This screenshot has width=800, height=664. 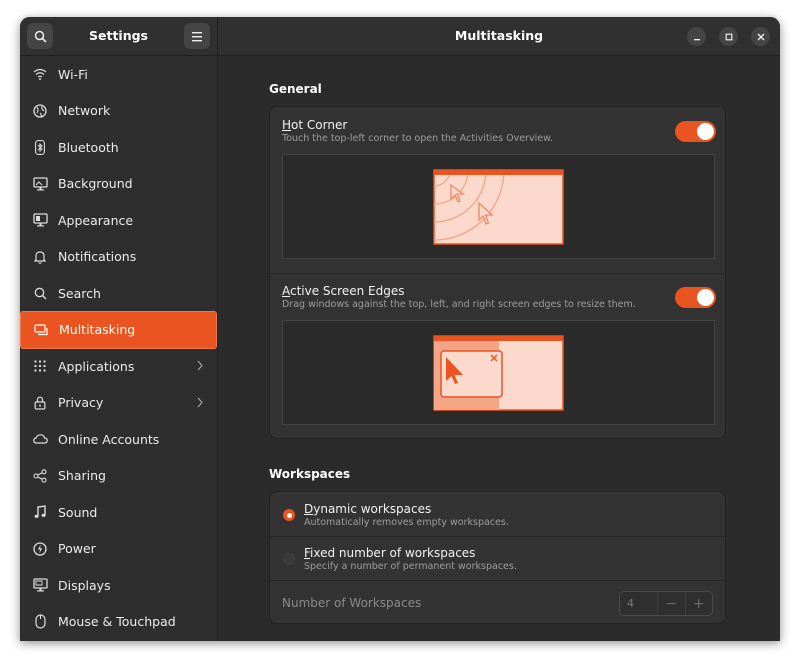 What do you see at coordinates (118, 403) in the screenshot?
I see `sidebar-item-privacy: Privacy` at bounding box center [118, 403].